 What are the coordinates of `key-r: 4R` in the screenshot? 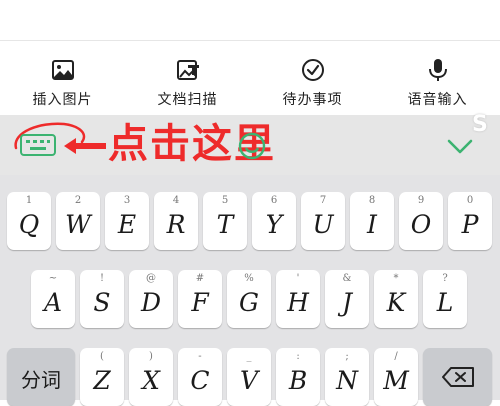 It's located at (176, 221).